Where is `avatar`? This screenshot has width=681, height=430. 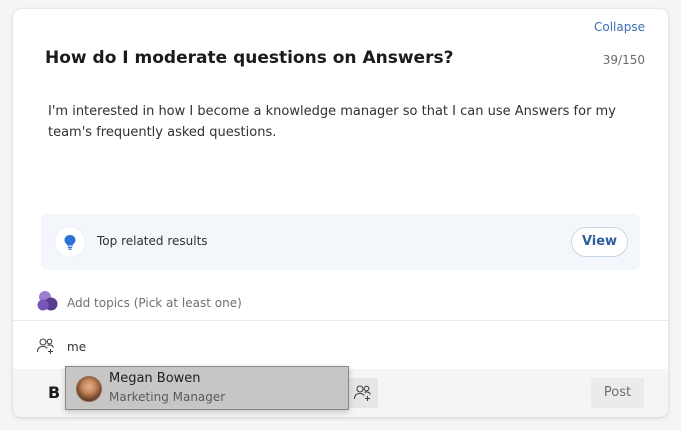
avatar is located at coordinates (89, 389).